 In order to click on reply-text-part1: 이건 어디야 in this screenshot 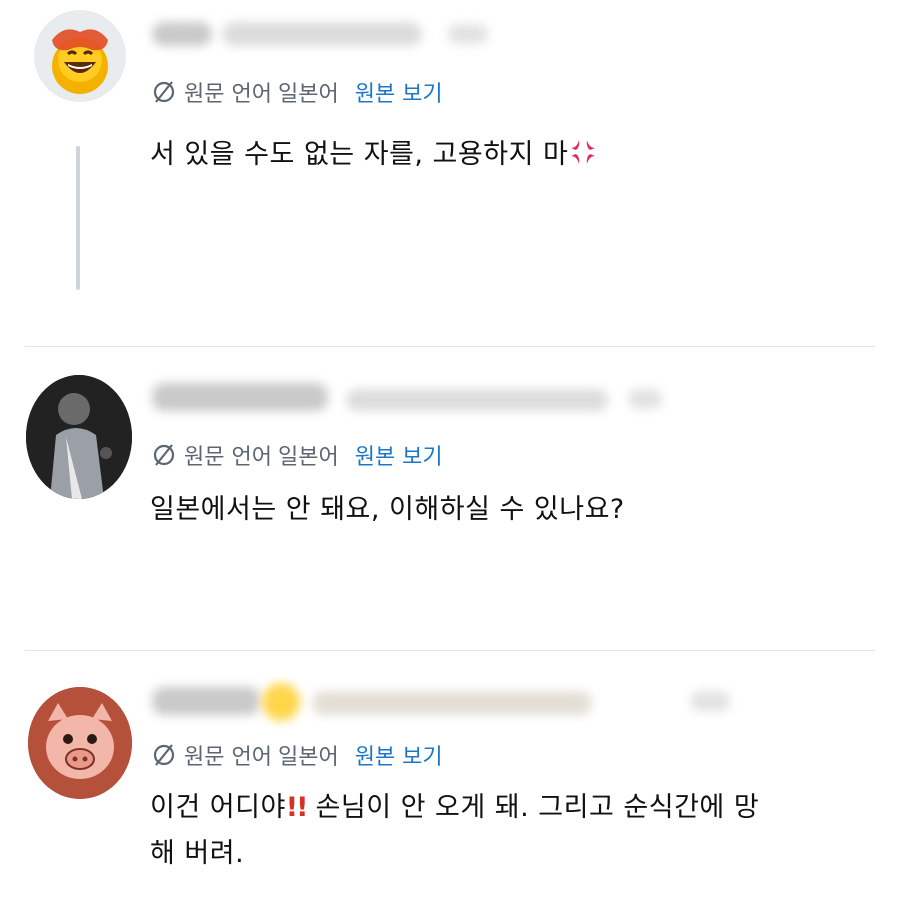, I will do `click(218, 807)`.